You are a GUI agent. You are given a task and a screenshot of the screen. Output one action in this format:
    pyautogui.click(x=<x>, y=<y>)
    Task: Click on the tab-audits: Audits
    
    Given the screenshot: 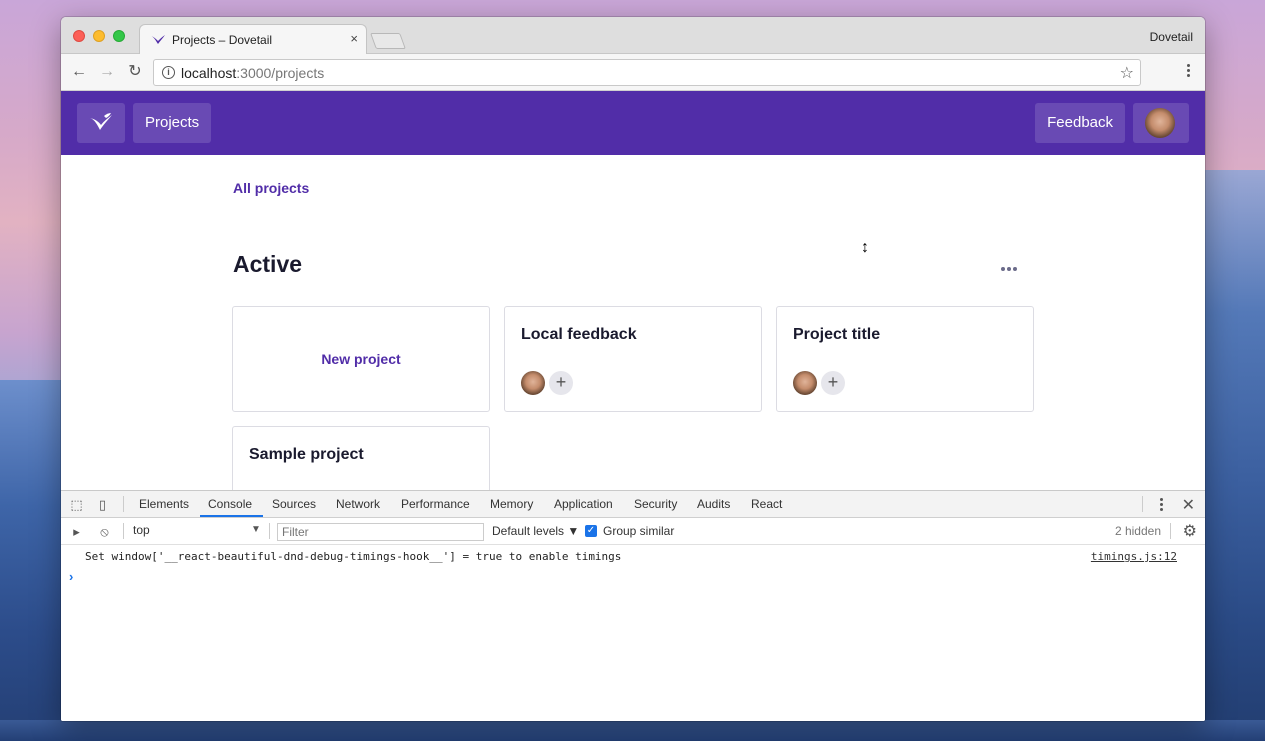 What is the action you would take?
    pyautogui.click(x=713, y=504)
    